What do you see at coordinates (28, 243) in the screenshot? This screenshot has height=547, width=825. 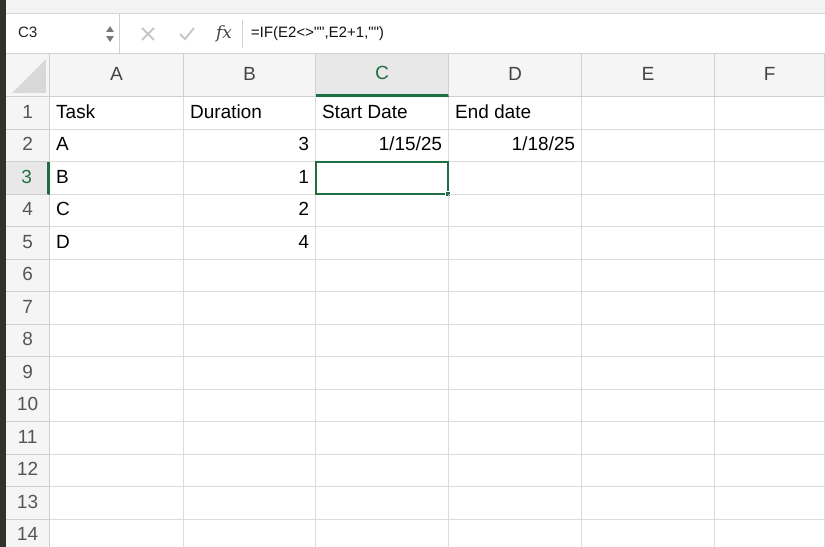 I see `row-header: 5` at bounding box center [28, 243].